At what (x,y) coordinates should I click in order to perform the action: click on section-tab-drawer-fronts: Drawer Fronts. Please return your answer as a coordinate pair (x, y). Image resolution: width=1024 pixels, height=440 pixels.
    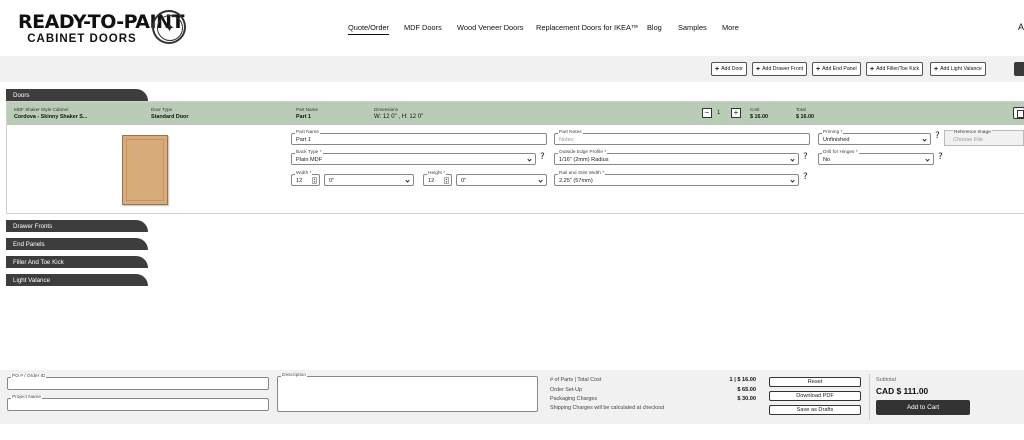
    Looking at the image, I should click on (77, 226).